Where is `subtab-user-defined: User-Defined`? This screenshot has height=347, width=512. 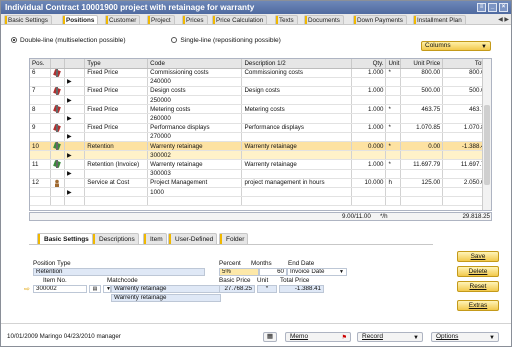
subtab-user-defined: User-Defined is located at coordinates (193, 239).